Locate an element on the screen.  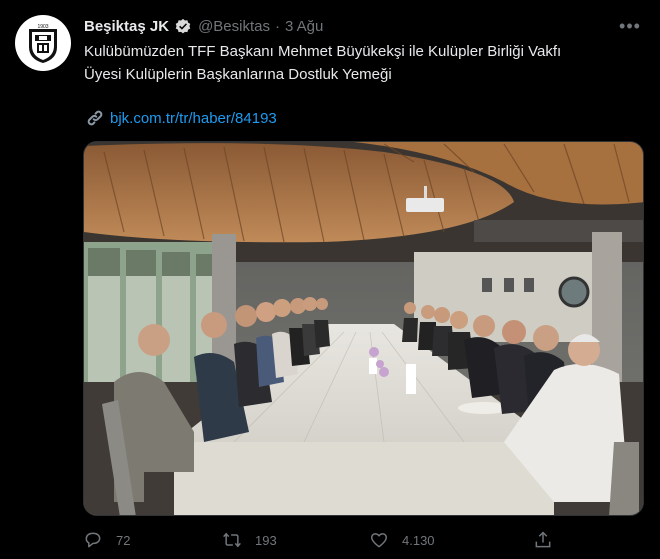
svg-text: 1903 is located at coordinates (42, 27).